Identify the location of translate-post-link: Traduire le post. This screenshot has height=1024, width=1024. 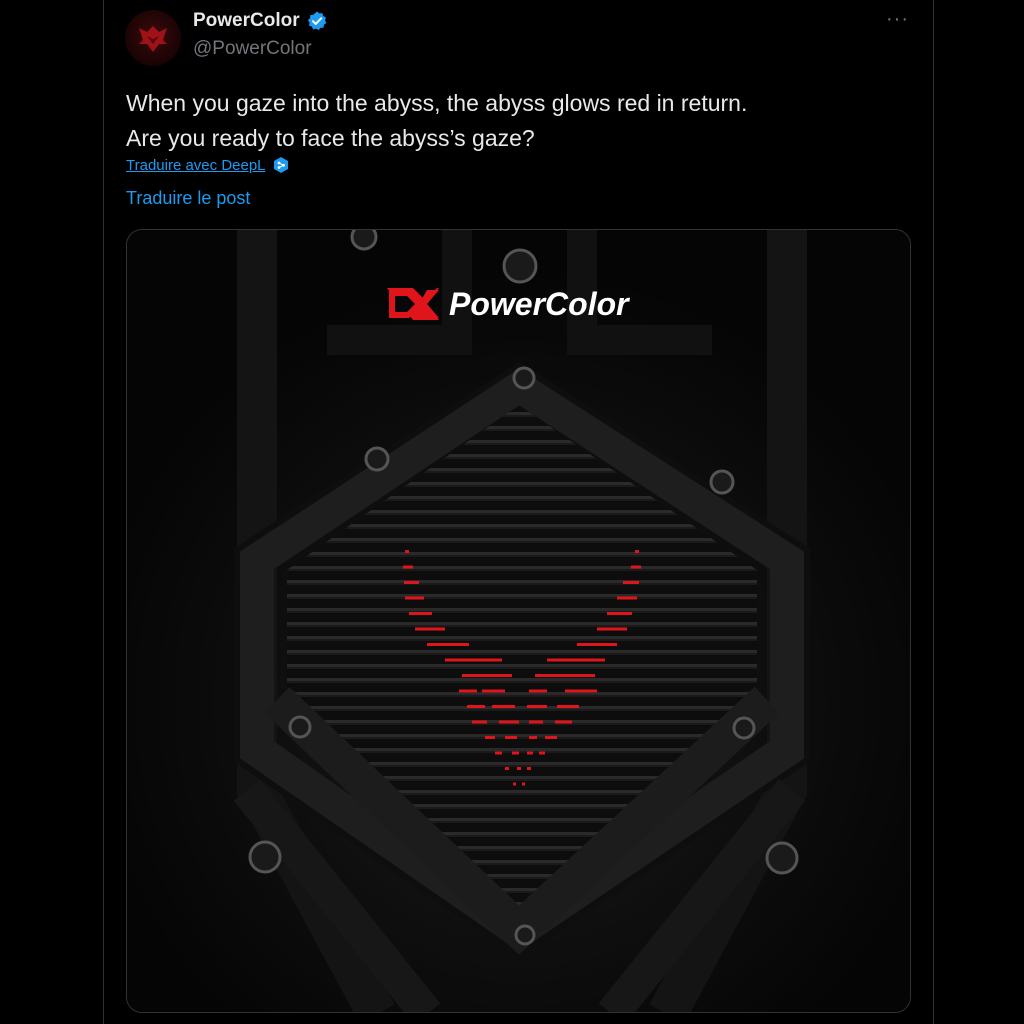
(188, 198).